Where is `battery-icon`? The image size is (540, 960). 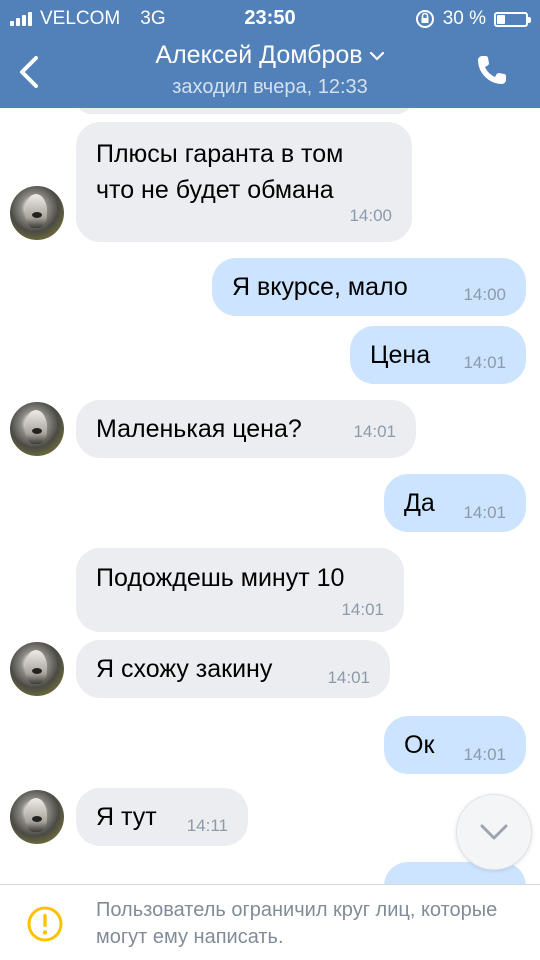 battery-icon is located at coordinates (512, 19).